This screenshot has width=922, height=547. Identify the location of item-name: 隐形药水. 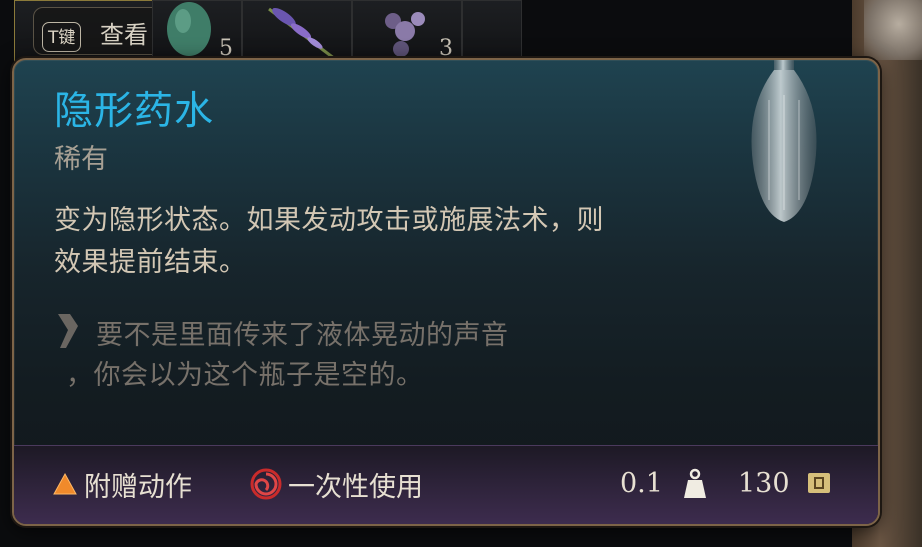
(134, 111).